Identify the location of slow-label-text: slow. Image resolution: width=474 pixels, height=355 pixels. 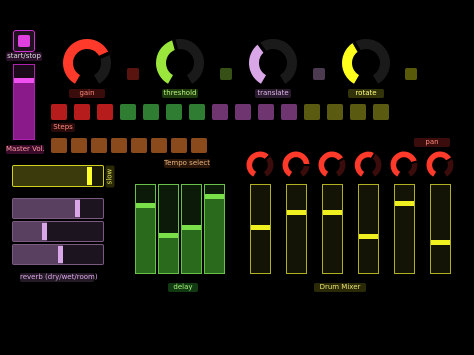
(109, 176).